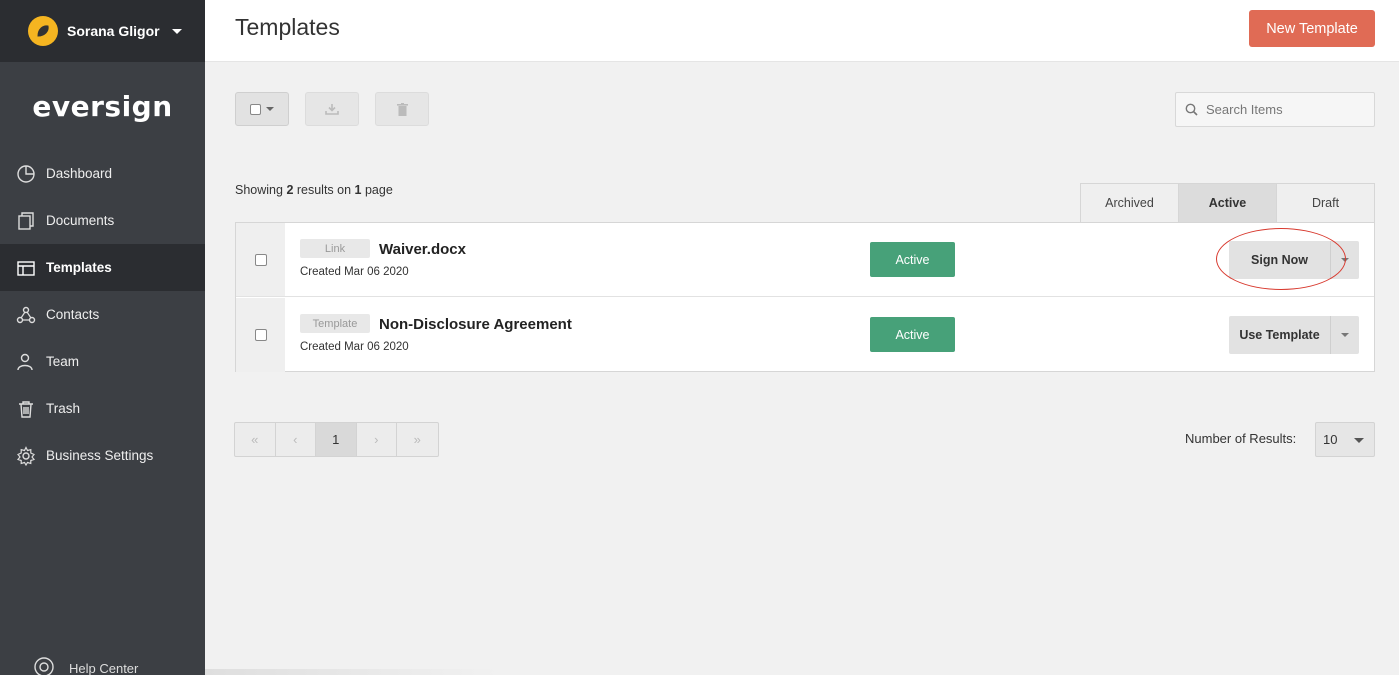  What do you see at coordinates (417, 439) in the screenshot?
I see `last-page-button: »` at bounding box center [417, 439].